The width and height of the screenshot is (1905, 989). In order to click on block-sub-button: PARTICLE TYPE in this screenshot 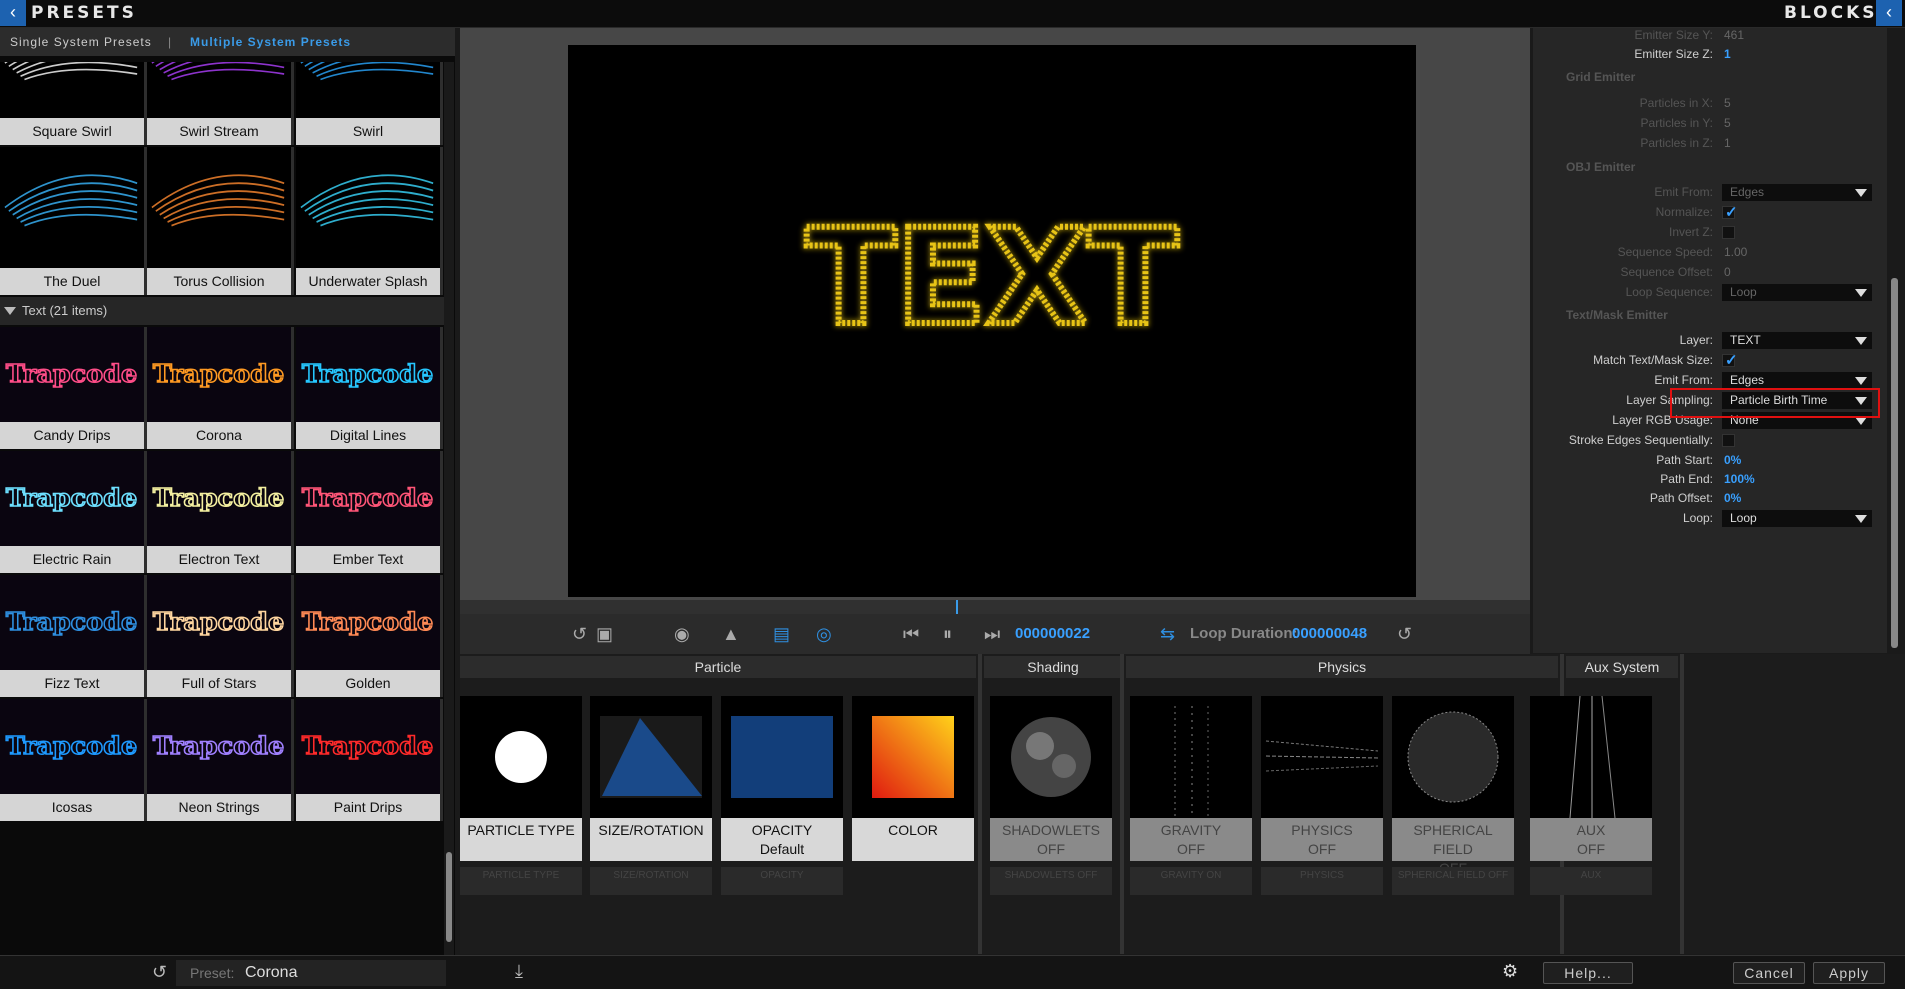, I will do `click(521, 881)`.